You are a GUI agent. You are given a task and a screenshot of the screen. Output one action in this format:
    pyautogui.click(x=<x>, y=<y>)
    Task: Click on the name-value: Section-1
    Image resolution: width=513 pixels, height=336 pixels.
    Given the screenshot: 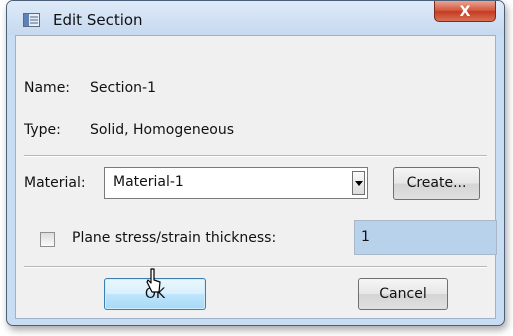 What is the action you would take?
    pyautogui.click(x=123, y=88)
    